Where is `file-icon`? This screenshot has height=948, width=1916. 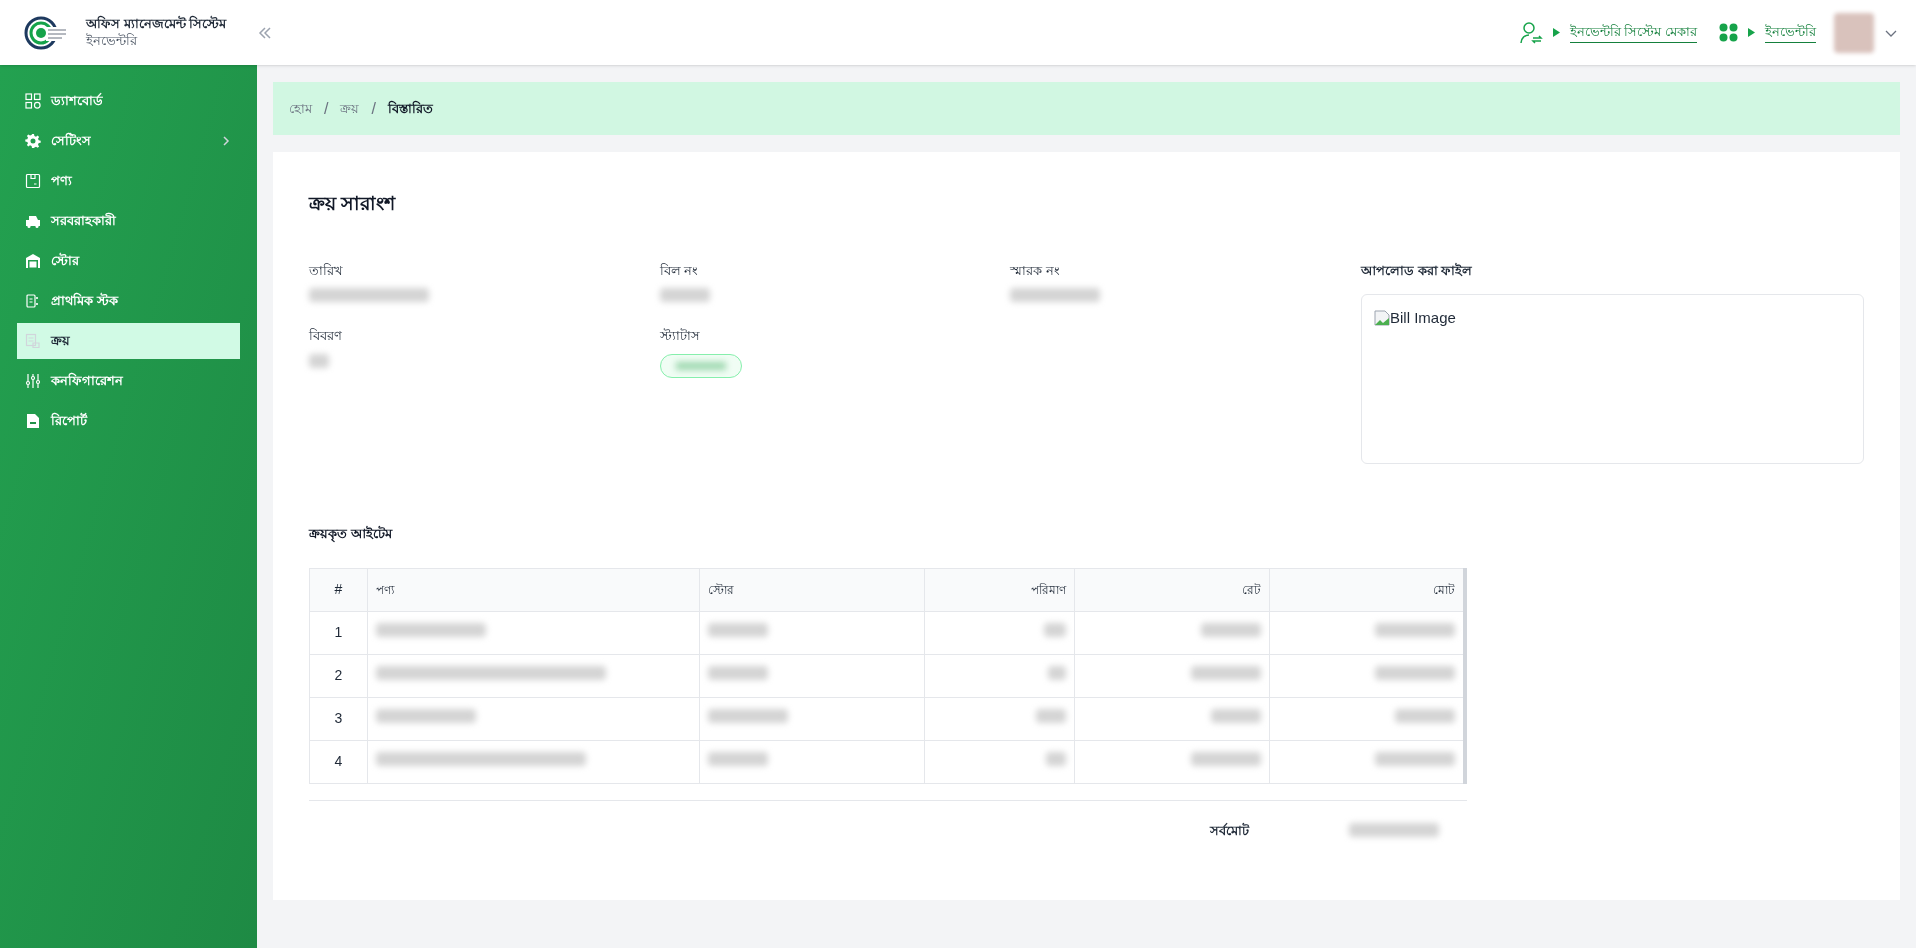
file-icon is located at coordinates (33, 421).